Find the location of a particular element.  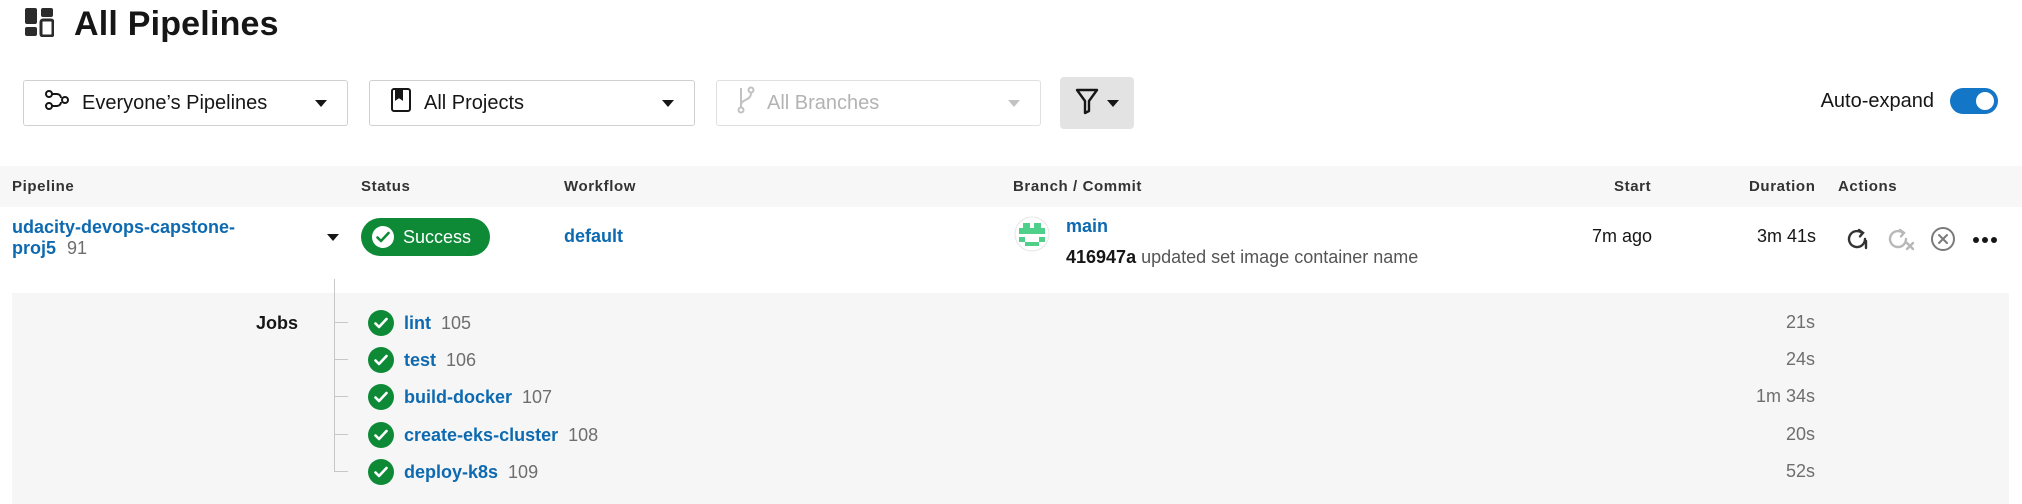

rerun-failed-icon is located at coordinates (1901, 241).